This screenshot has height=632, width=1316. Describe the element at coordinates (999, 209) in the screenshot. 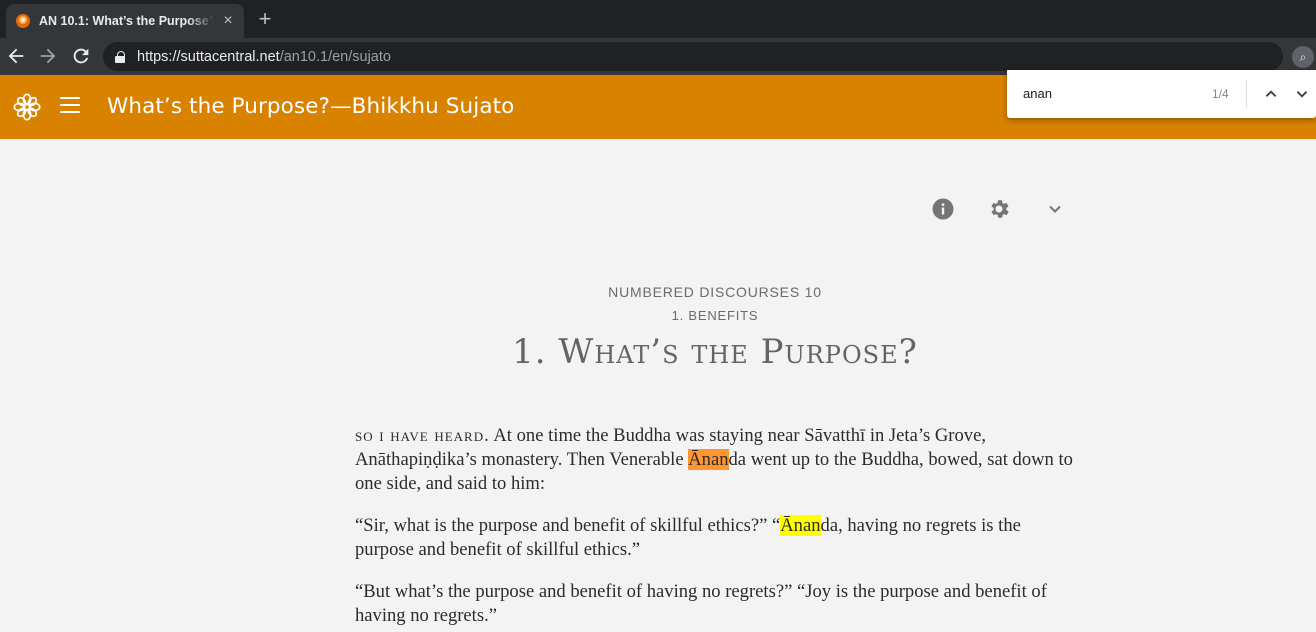

I see `gear-icon` at that location.